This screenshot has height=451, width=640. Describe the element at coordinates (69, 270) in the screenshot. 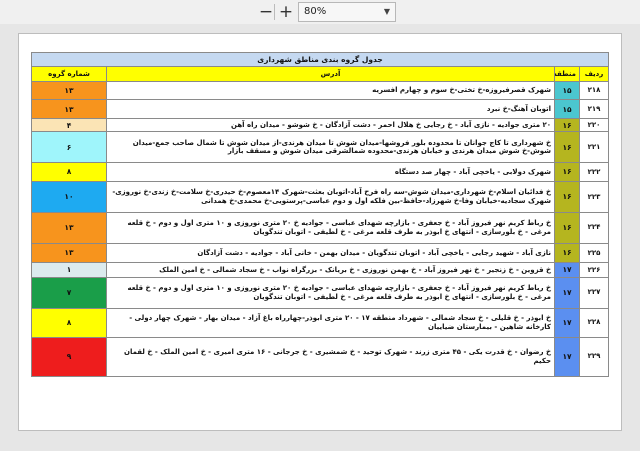

I see `group-cell: ۱` at that location.